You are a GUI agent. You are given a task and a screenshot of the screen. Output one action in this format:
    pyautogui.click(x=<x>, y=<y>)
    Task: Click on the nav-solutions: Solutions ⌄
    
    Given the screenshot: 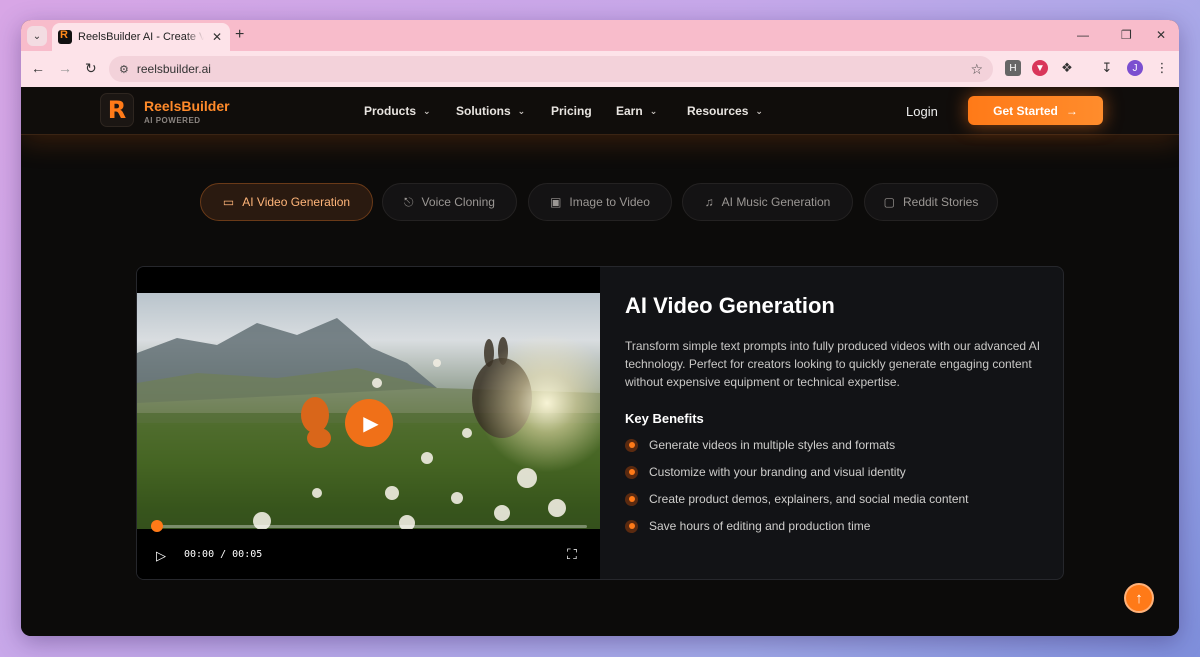 What is the action you would take?
    pyautogui.click(x=490, y=111)
    